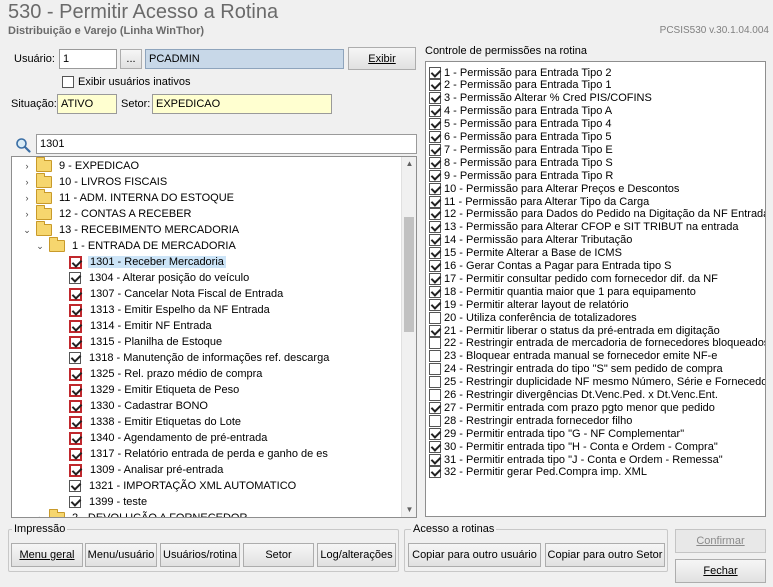 The width and height of the screenshot is (773, 587). Describe the element at coordinates (409, 164) in the screenshot. I see `scroll-up-icon: ▲` at that location.